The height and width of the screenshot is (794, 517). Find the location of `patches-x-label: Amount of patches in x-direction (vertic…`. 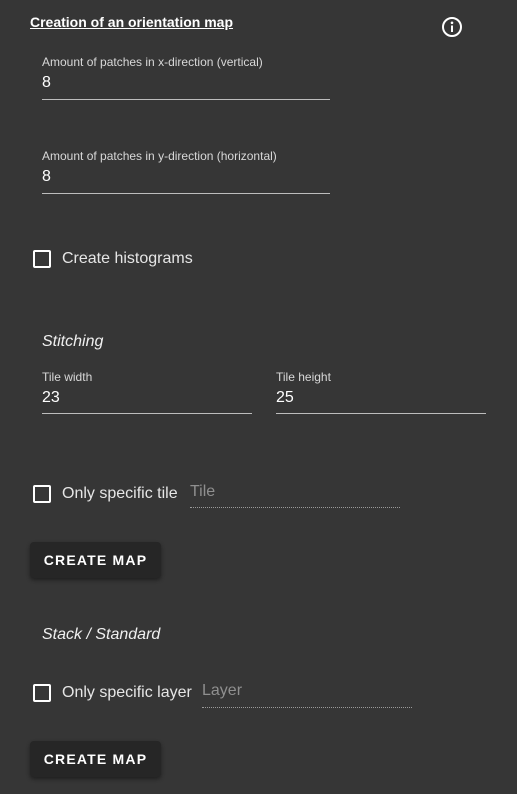

patches-x-label: Amount of patches in x-direction (vertic… is located at coordinates (152, 62).